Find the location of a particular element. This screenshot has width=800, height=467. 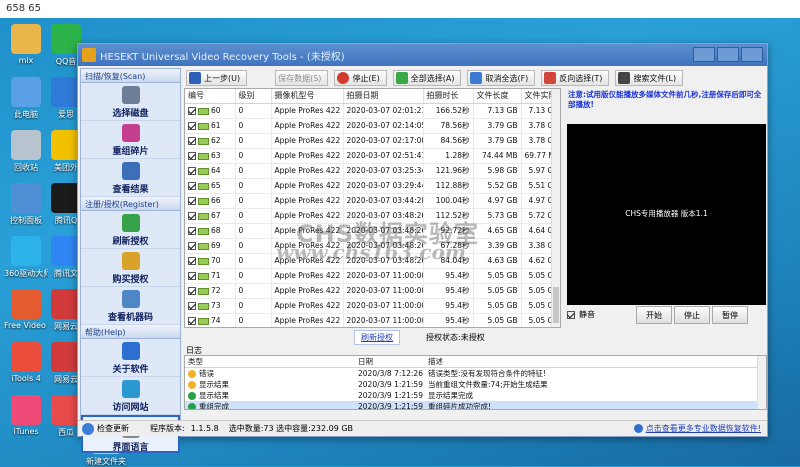

log-row: 错误 2020/3/8 7:12:26 错误类型:没有发现符合条件的特征! is located at coordinates (475, 374).